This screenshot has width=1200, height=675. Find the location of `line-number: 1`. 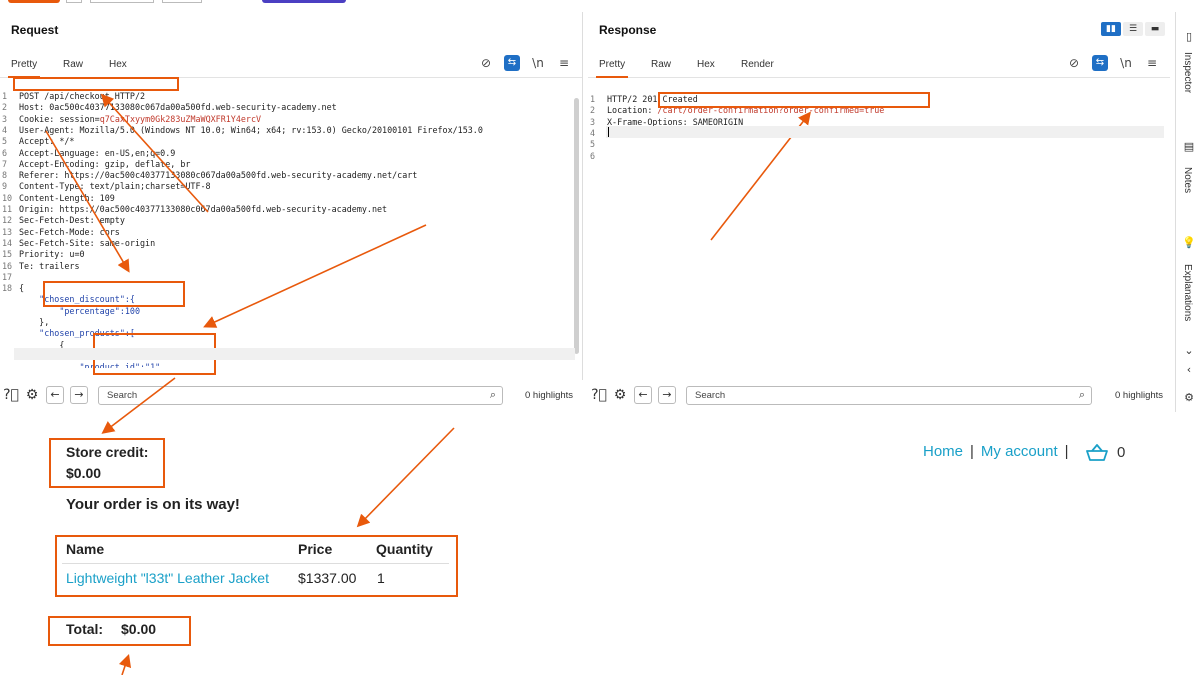

line-number: 1 is located at coordinates (5, 96).